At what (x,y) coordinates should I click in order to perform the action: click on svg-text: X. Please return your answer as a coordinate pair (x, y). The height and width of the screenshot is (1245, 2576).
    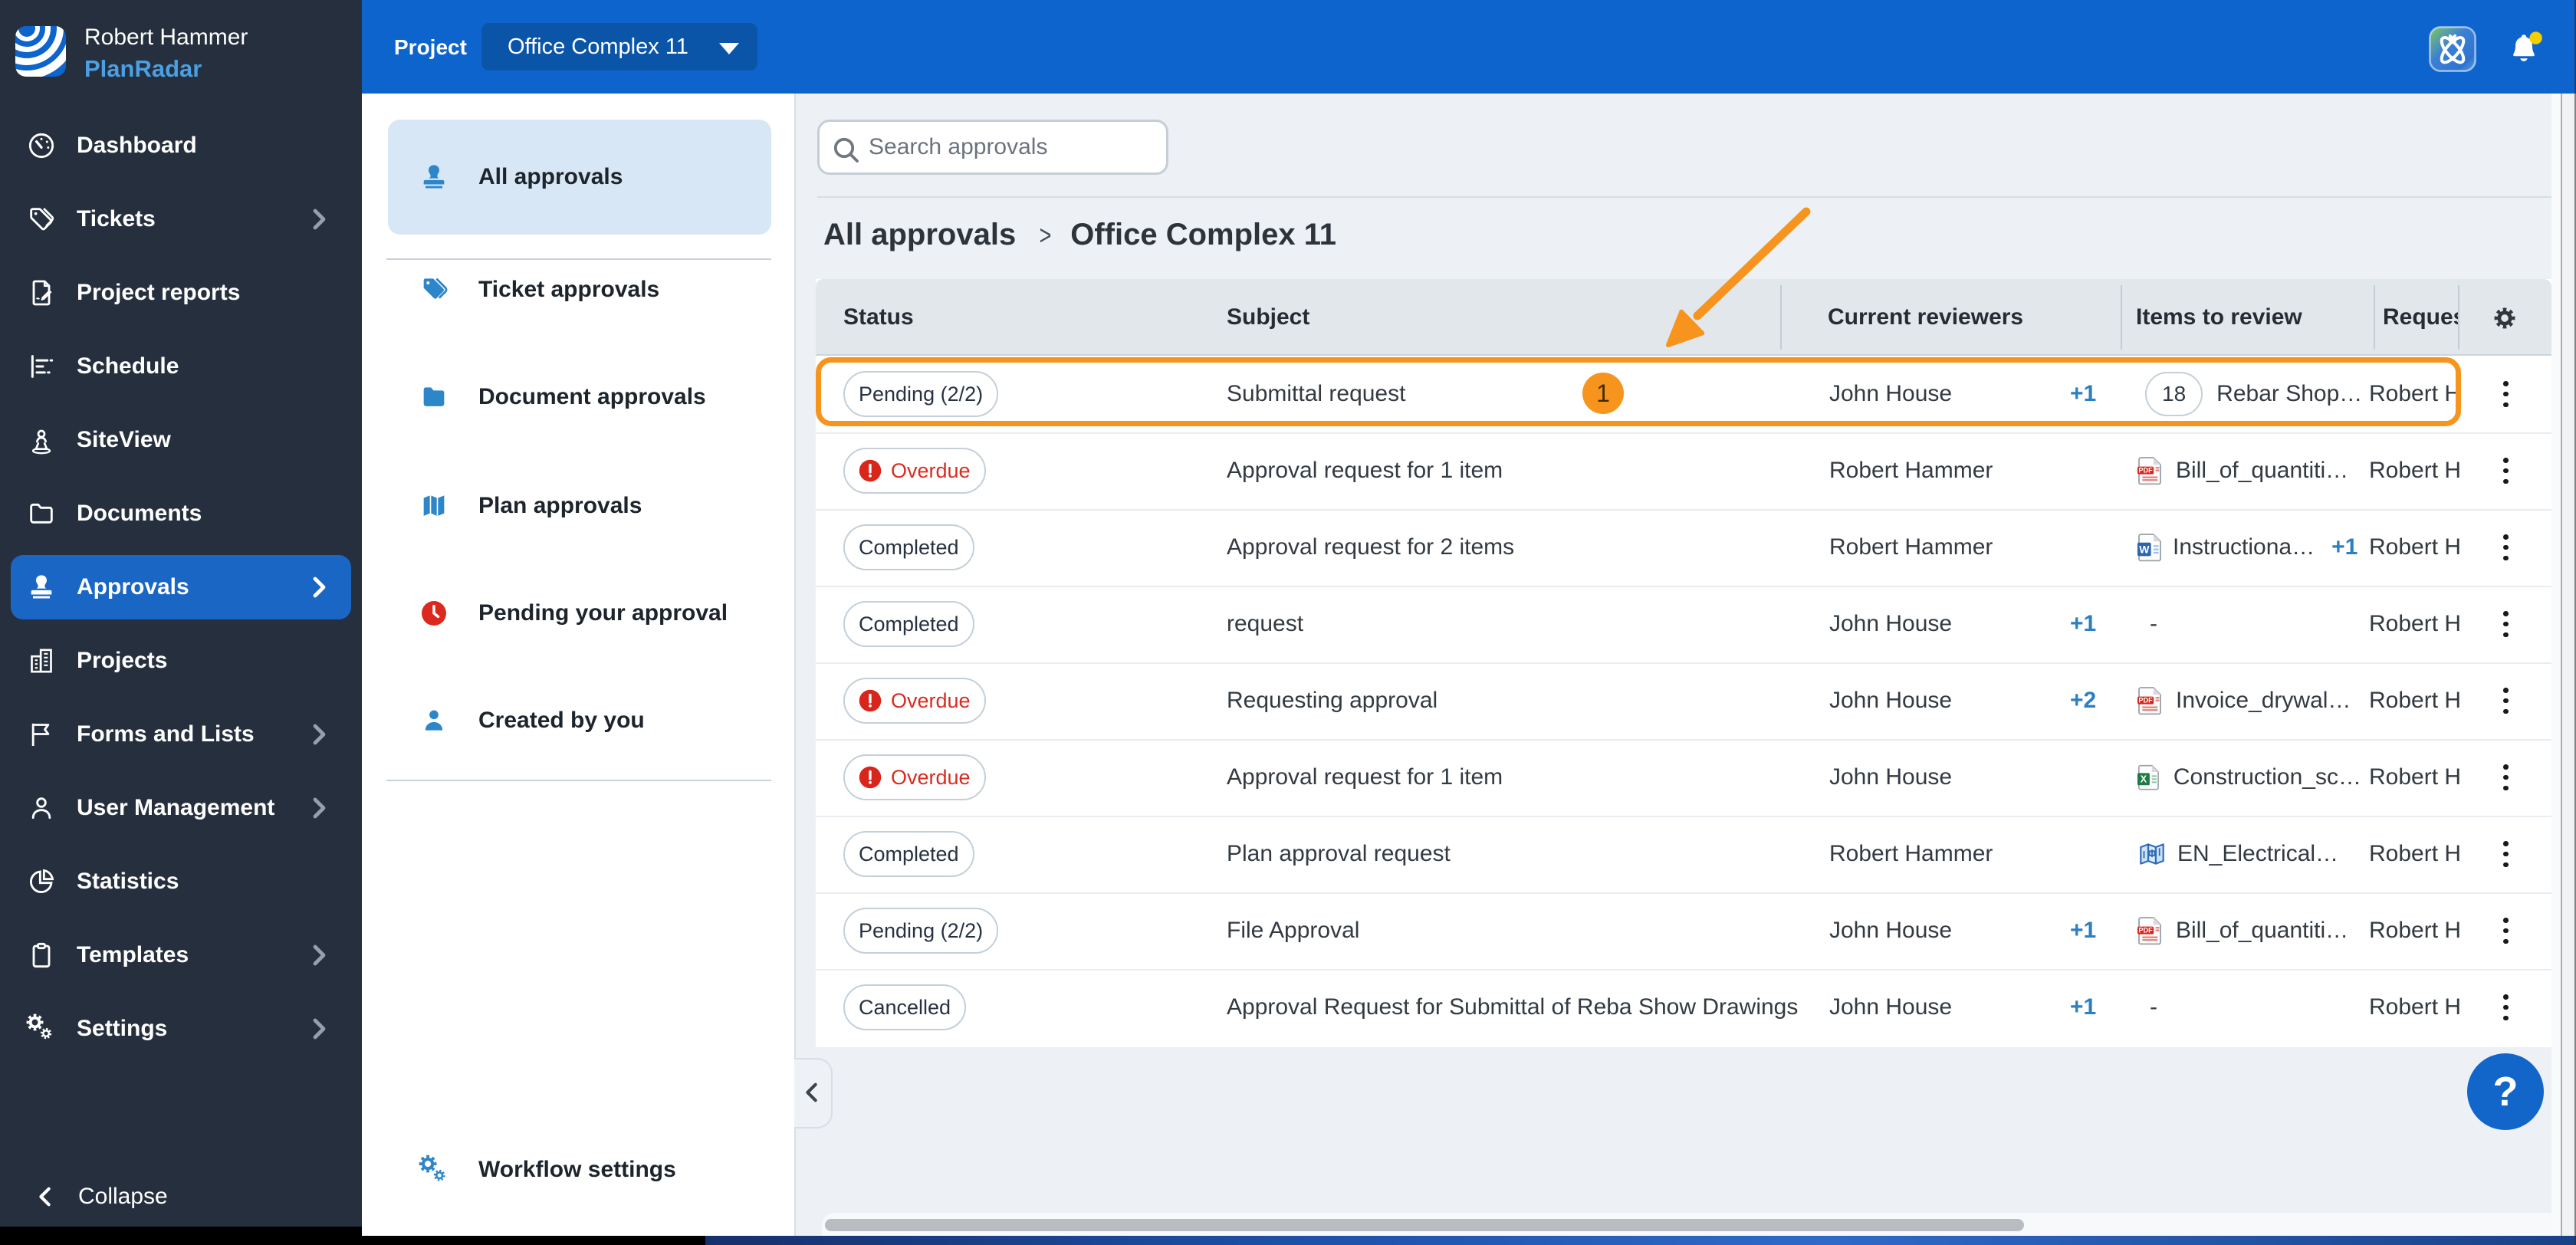
    Looking at the image, I should click on (2144, 779).